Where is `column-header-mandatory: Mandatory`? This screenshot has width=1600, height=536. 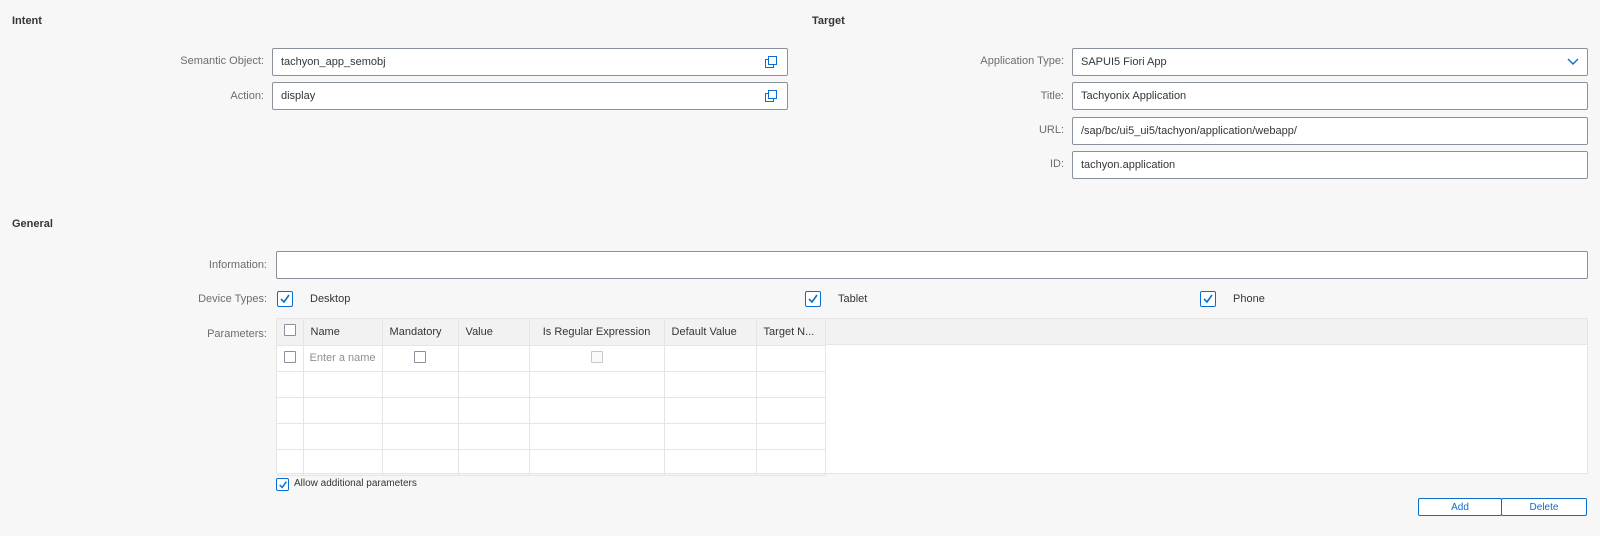
column-header-mandatory: Mandatory is located at coordinates (420, 332).